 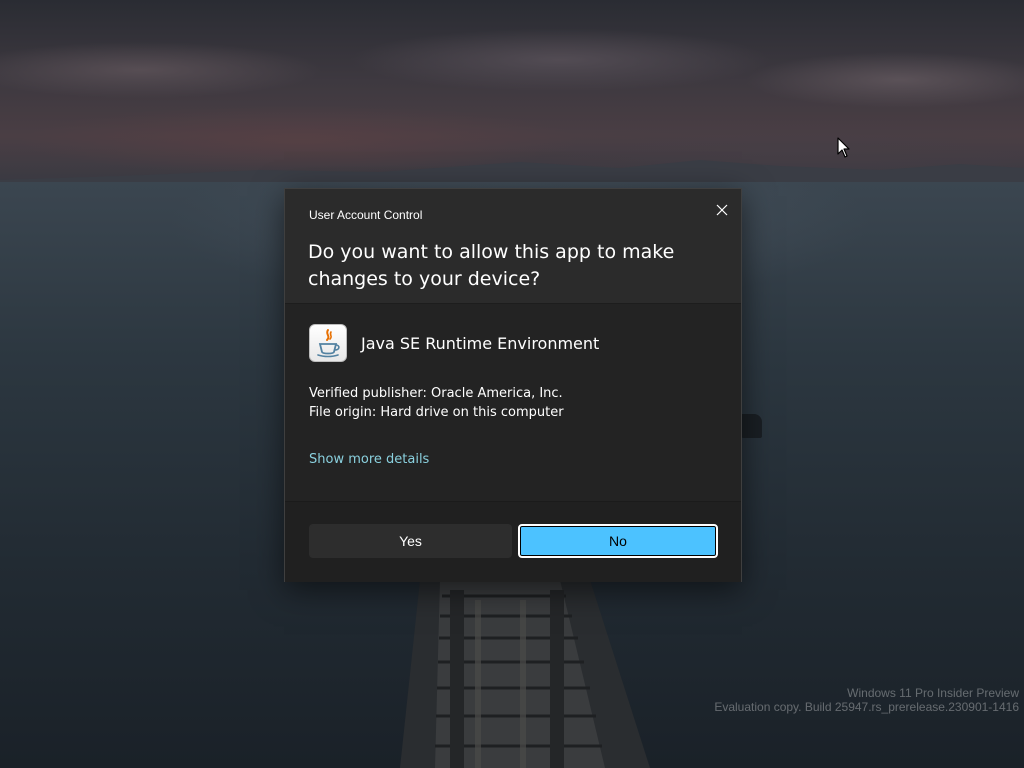 I want to click on watermark-edition: Windows 11 Pro Insider Preview, so click(x=933, y=693).